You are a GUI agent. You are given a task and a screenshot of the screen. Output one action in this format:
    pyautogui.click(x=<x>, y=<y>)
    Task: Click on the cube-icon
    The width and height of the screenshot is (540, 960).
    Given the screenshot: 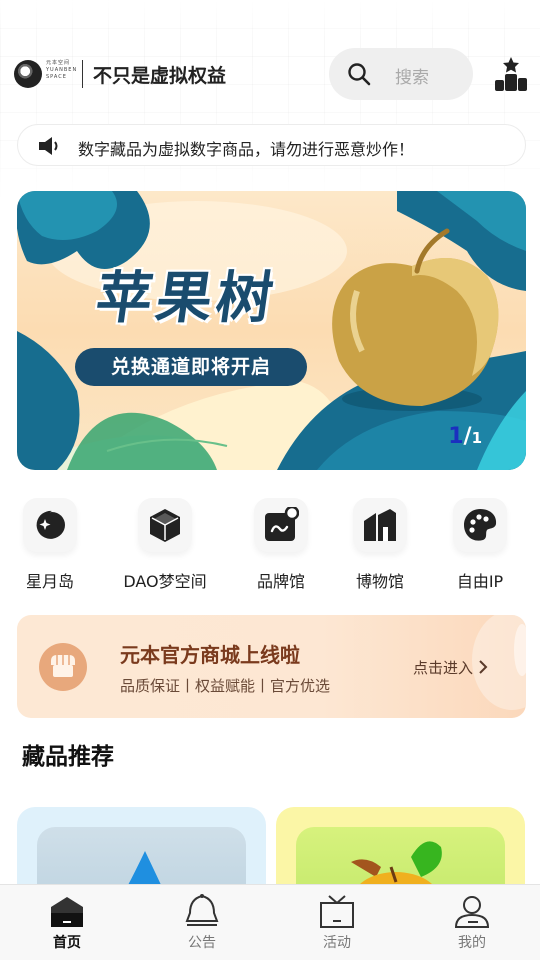 What is the action you would take?
    pyautogui.click(x=165, y=525)
    